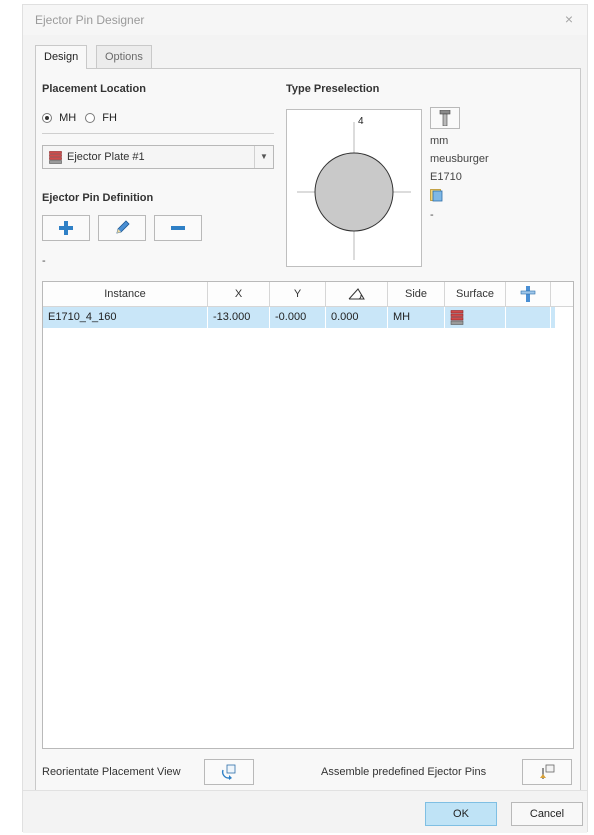 The image size is (594, 835). I want to click on table-header: Instance X Y Side Surface, so click(308, 294).